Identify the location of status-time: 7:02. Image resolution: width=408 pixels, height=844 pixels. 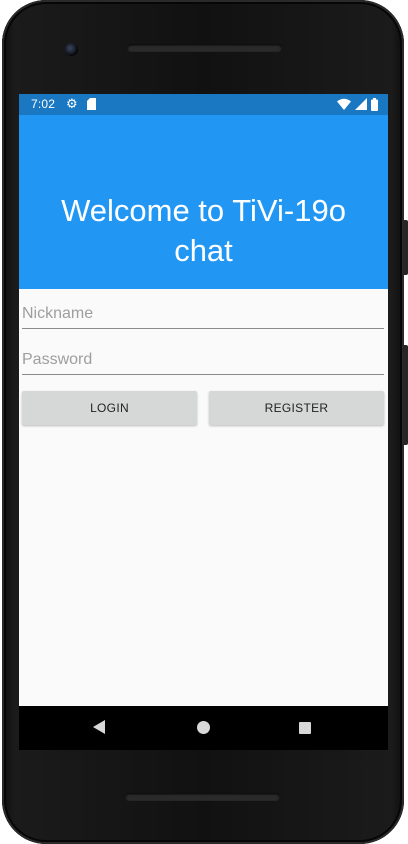
(43, 104).